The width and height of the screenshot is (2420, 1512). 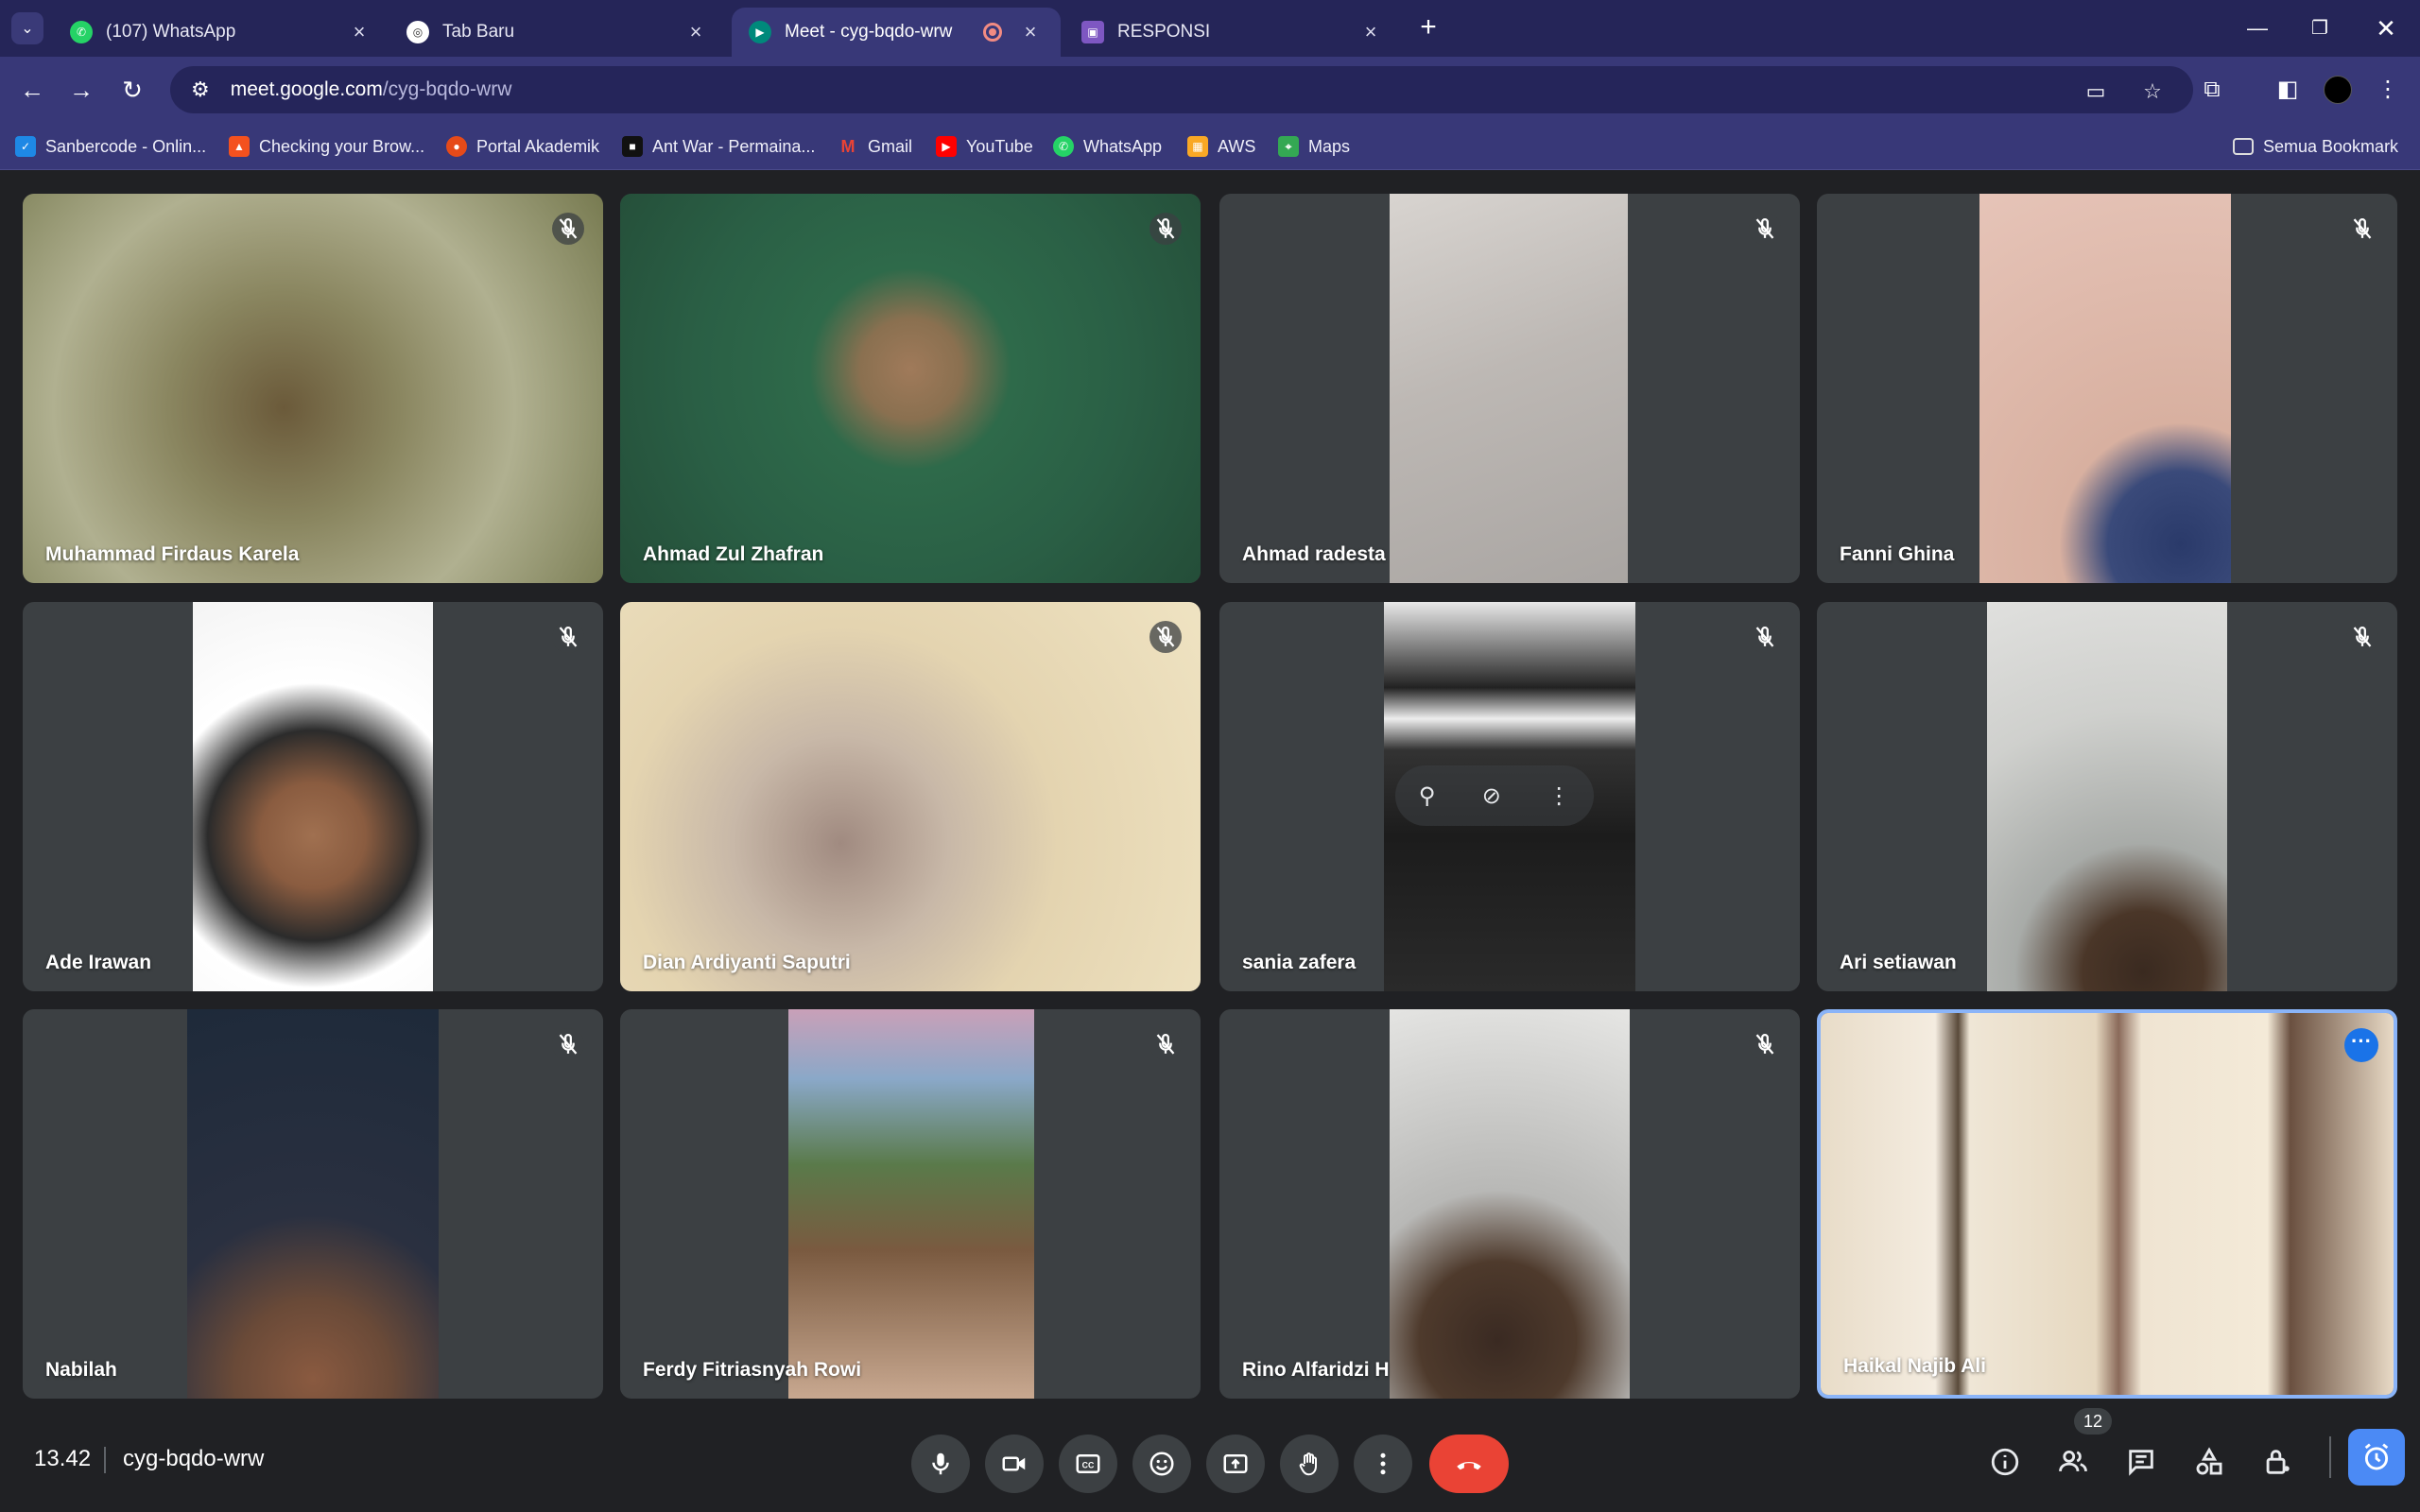 What do you see at coordinates (2315, 146) in the screenshot?
I see `all-bookmarks: Semua Bookmark` at bounding box center [2315, 146].